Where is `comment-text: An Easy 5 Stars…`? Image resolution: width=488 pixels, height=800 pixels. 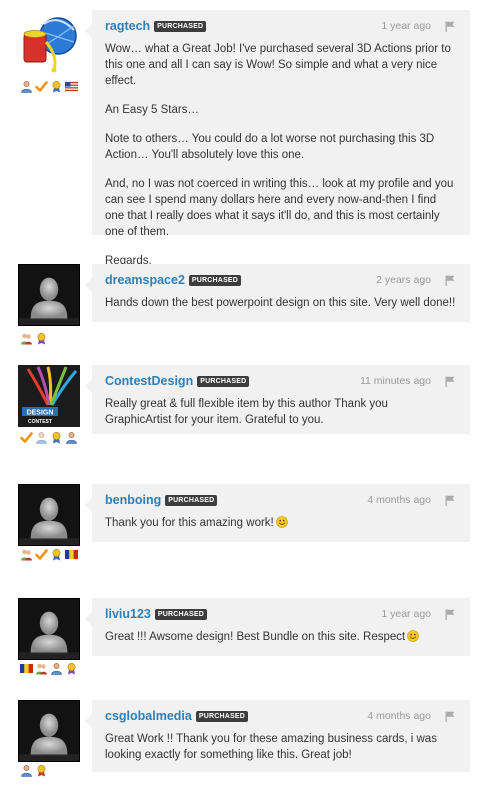
comment-text: An Easy 5 Stars… is located at coordinates (152, 110).